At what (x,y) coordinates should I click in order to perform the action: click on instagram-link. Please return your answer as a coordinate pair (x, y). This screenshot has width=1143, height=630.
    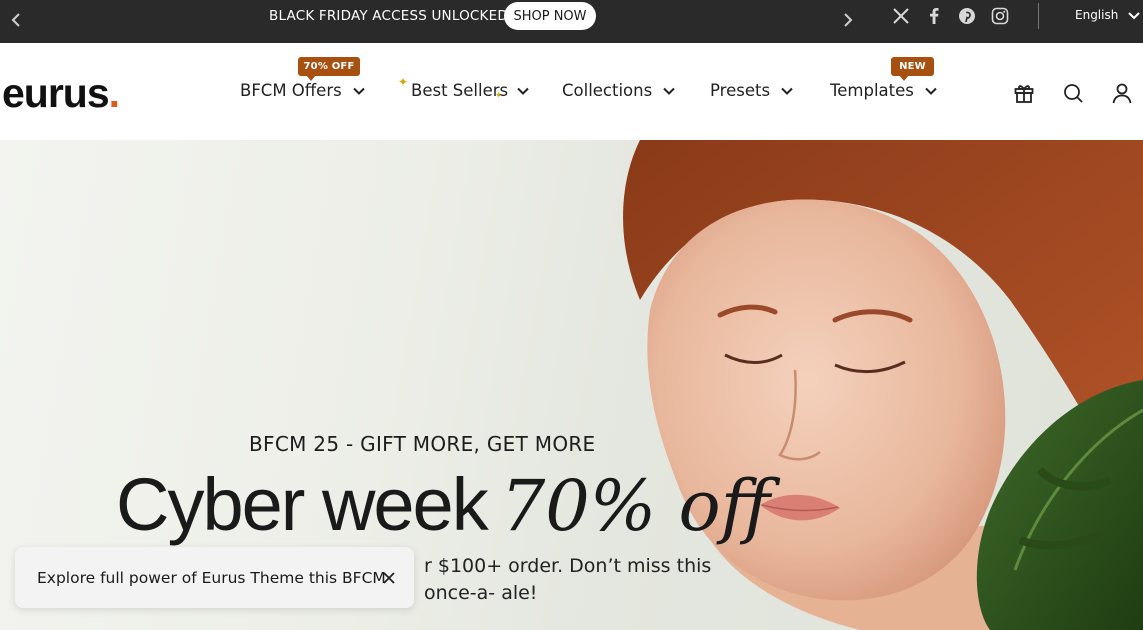
    Looking at the image, I should click on (1000, 16).